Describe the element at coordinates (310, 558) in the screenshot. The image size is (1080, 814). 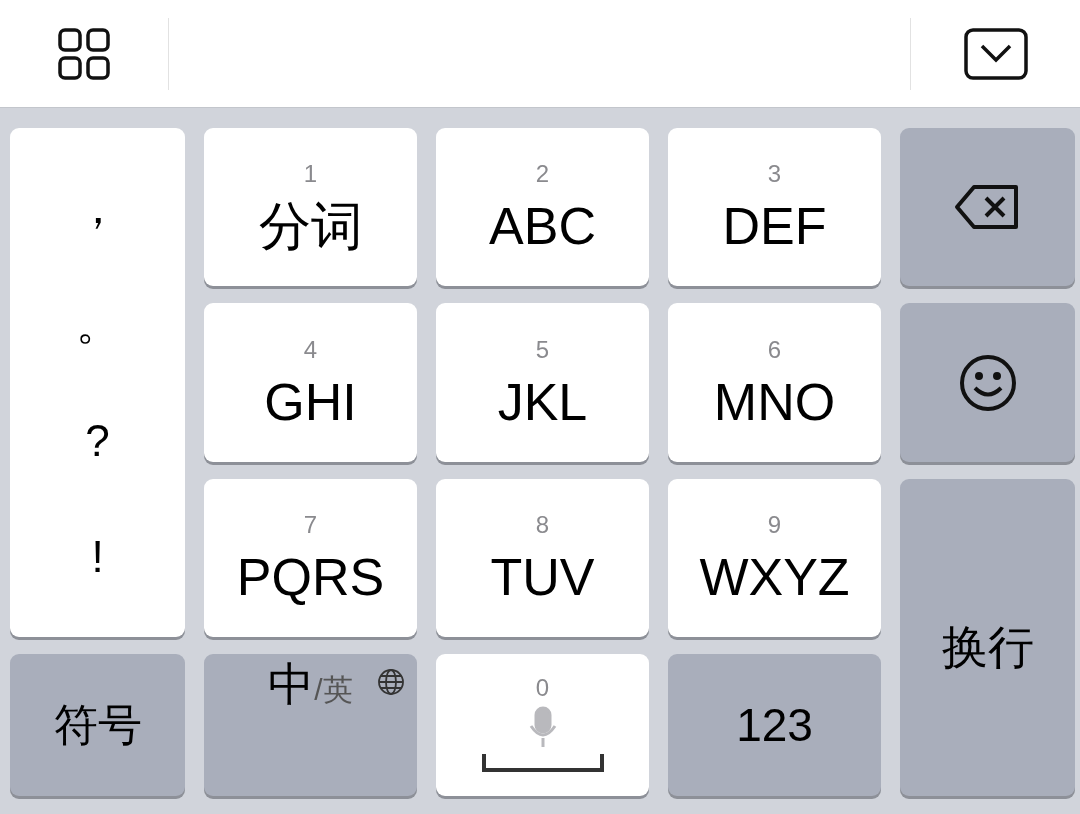
I see `letter-key: 7 PQRS` at that location.